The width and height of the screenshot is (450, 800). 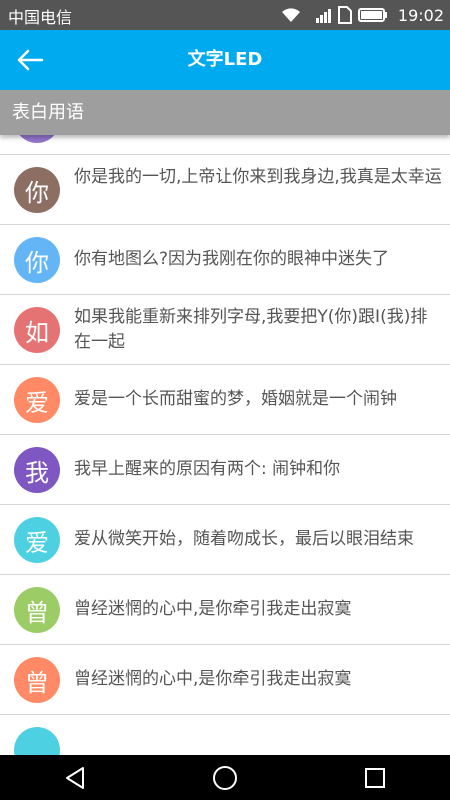 I want to click on page-title: 文字LED, so click(x=225, y=59).